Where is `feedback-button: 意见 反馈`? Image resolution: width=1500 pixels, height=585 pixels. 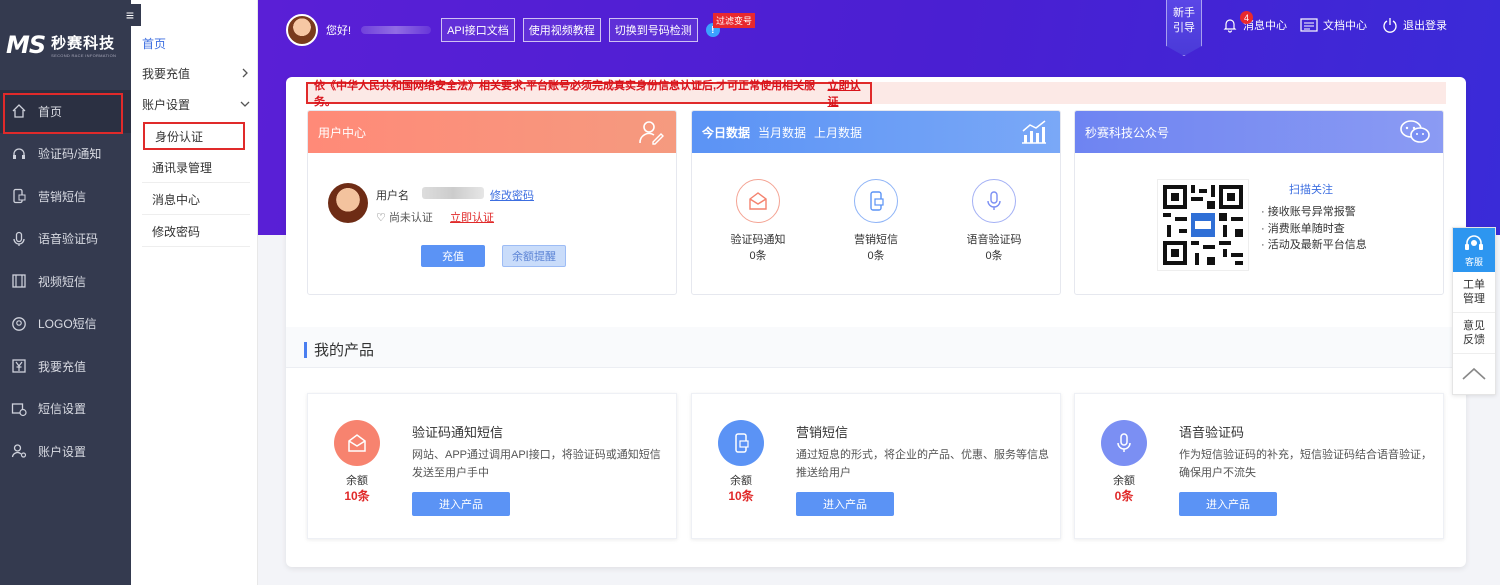
feedback-button: 意见 反馈 is located at coordinates (1474, 333).